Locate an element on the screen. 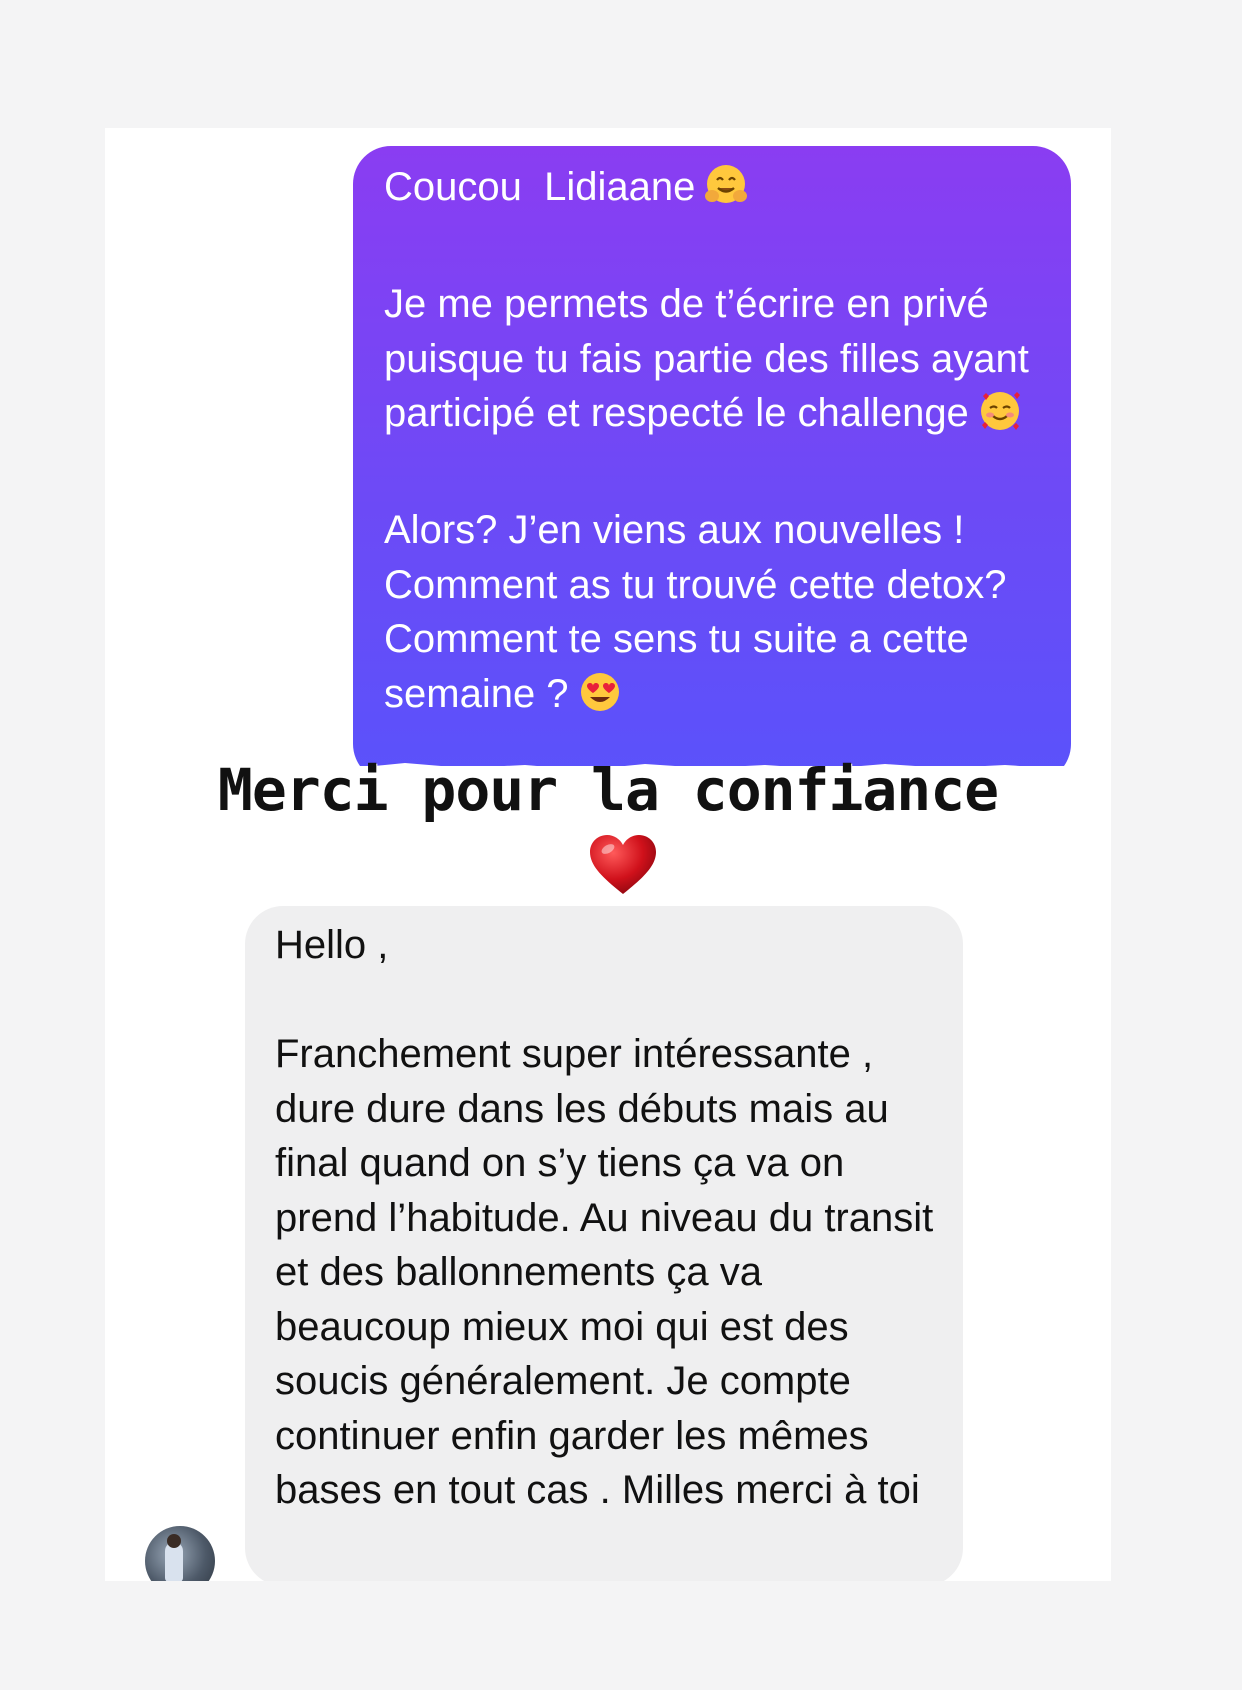 The image size is (1242, 1690). overlay-caption: Merci pour la confiance is located at coordinates (608, 790).